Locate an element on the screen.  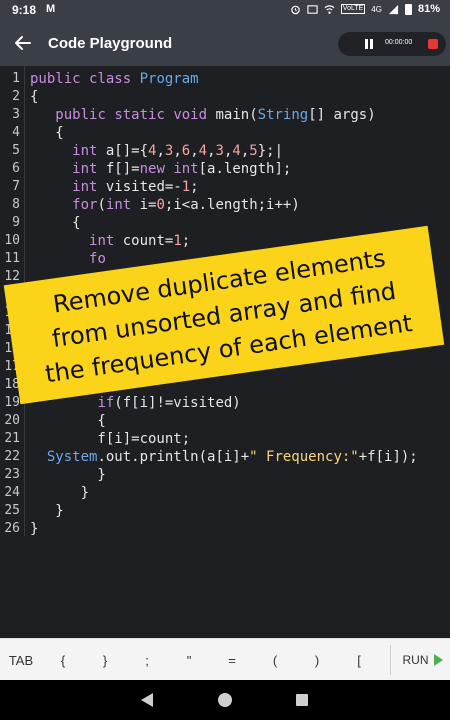
line-number: 20 is located at coordinates (12, 420).